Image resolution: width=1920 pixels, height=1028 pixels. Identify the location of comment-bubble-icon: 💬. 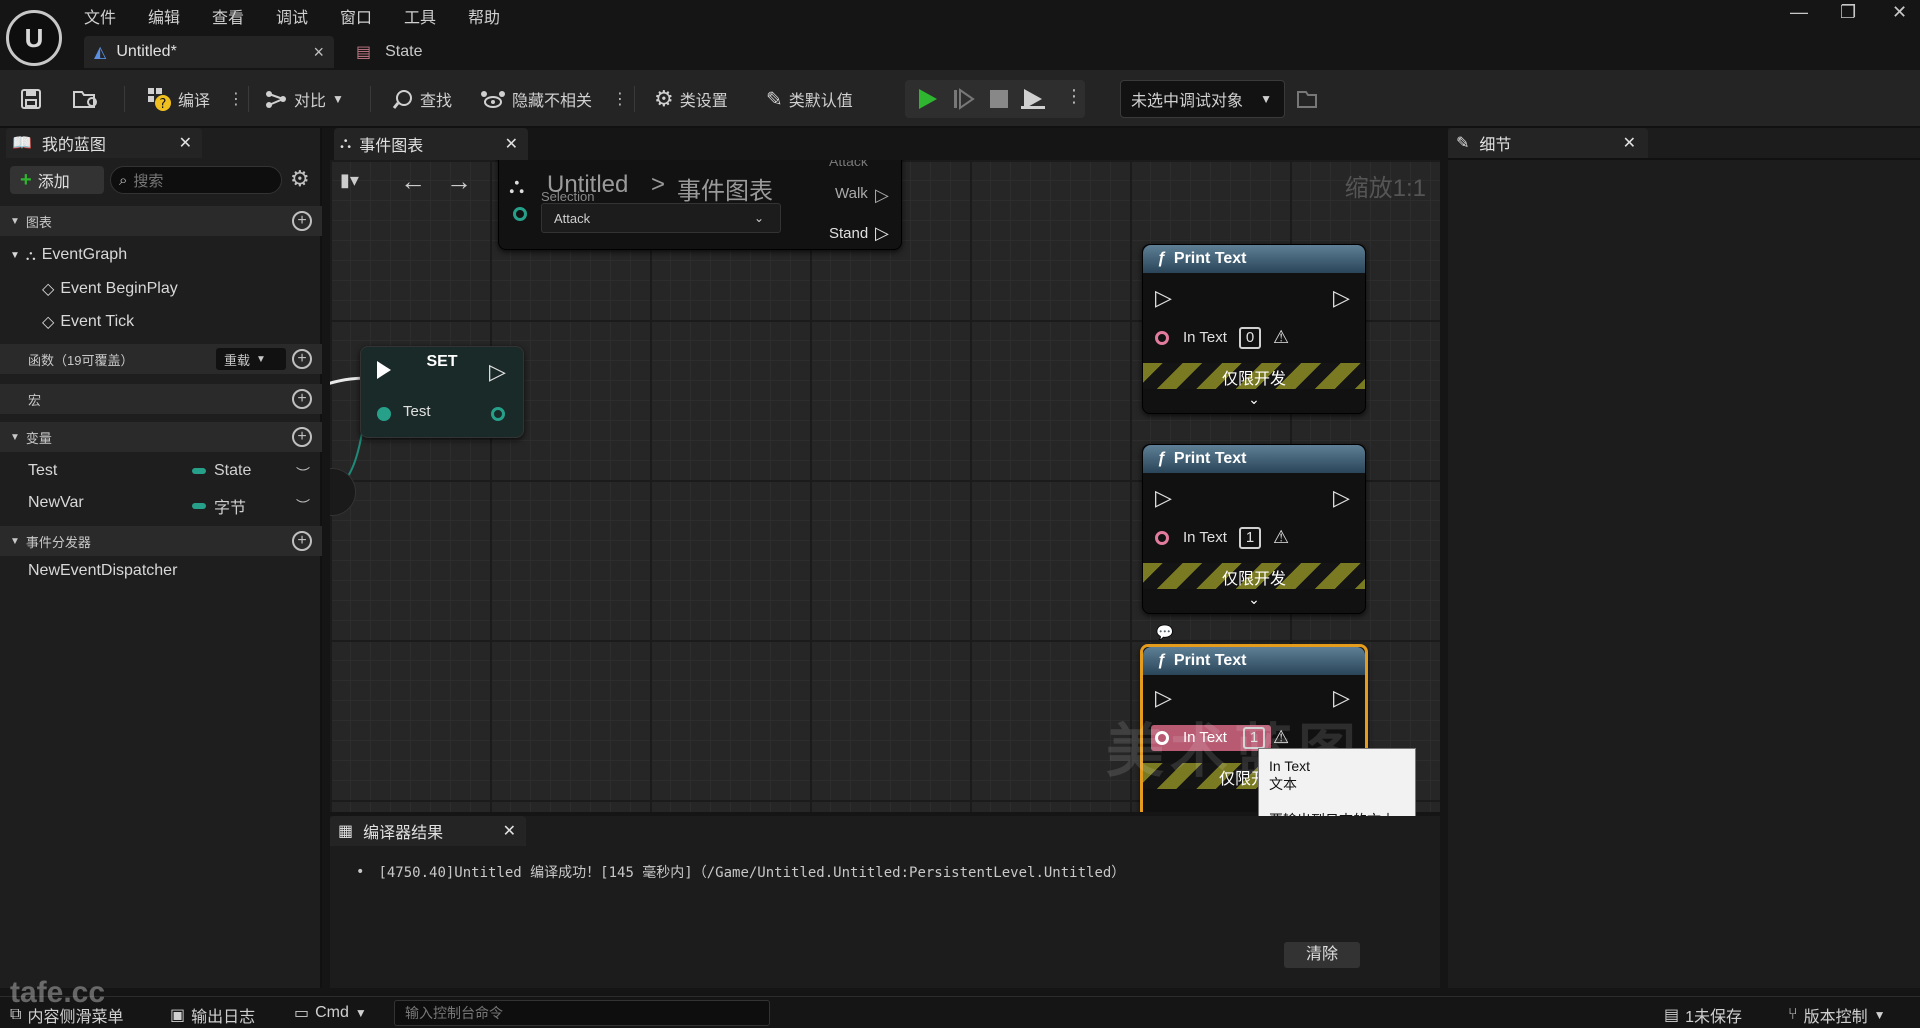
(1164, 632).